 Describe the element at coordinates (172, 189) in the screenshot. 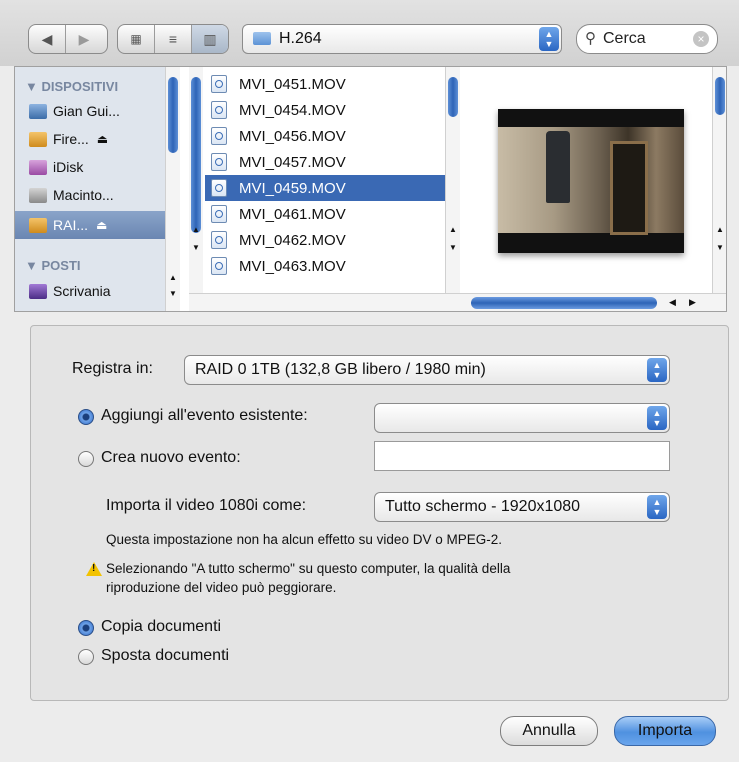

I see `sidebar-scrollbar: ▲ ▼` at that location.